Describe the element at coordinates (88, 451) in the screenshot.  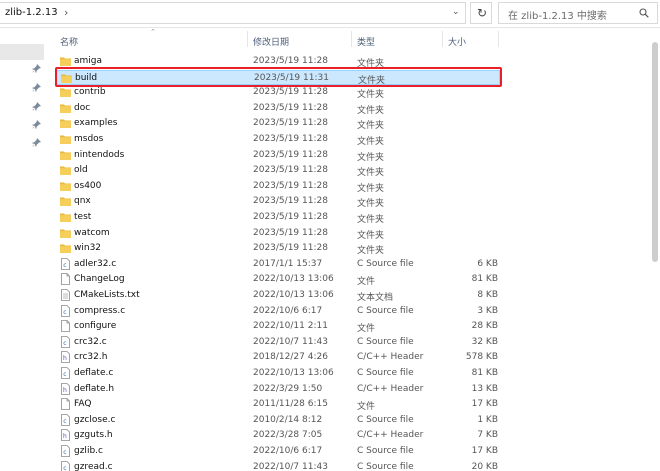
I see `file-name: gzlib.c` at that location.